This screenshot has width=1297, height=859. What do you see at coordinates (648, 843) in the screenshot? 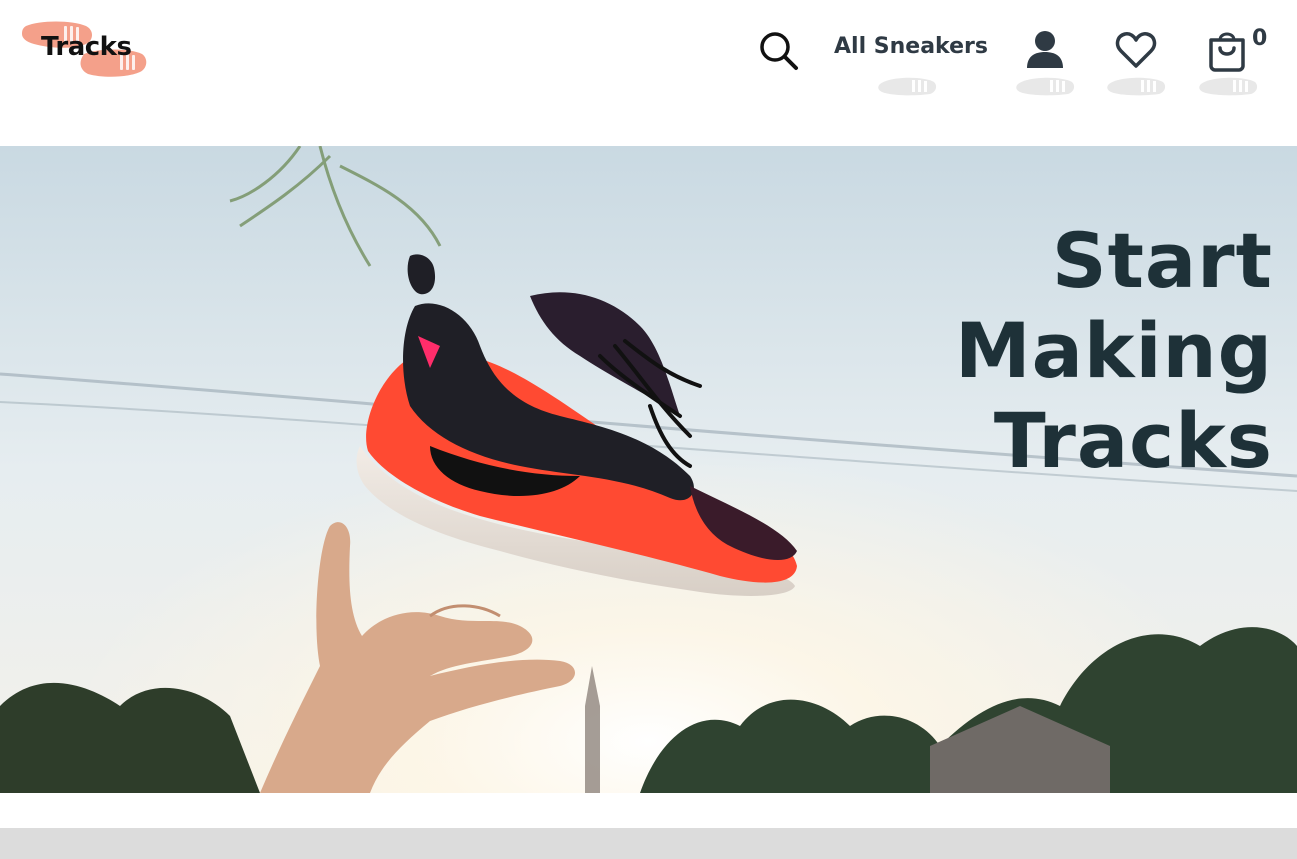
I see `section-divider` at bounding box center [648, 843].